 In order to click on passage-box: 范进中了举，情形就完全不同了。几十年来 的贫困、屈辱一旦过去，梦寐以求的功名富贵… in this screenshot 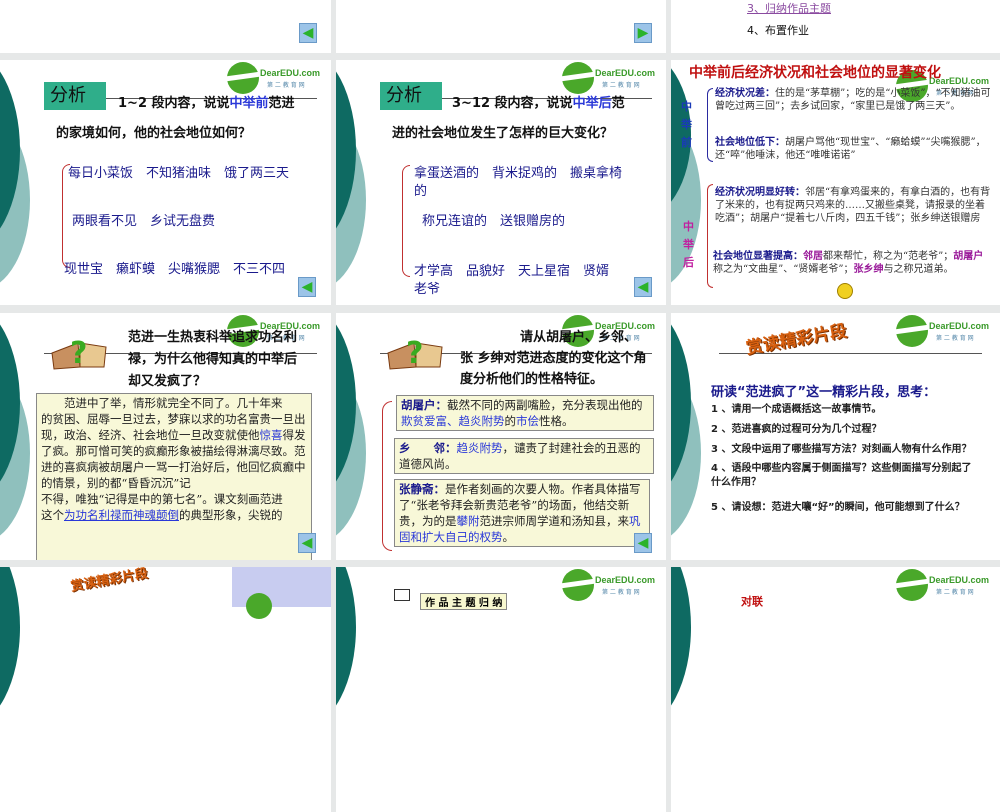, I will do `click(174, 476)`.